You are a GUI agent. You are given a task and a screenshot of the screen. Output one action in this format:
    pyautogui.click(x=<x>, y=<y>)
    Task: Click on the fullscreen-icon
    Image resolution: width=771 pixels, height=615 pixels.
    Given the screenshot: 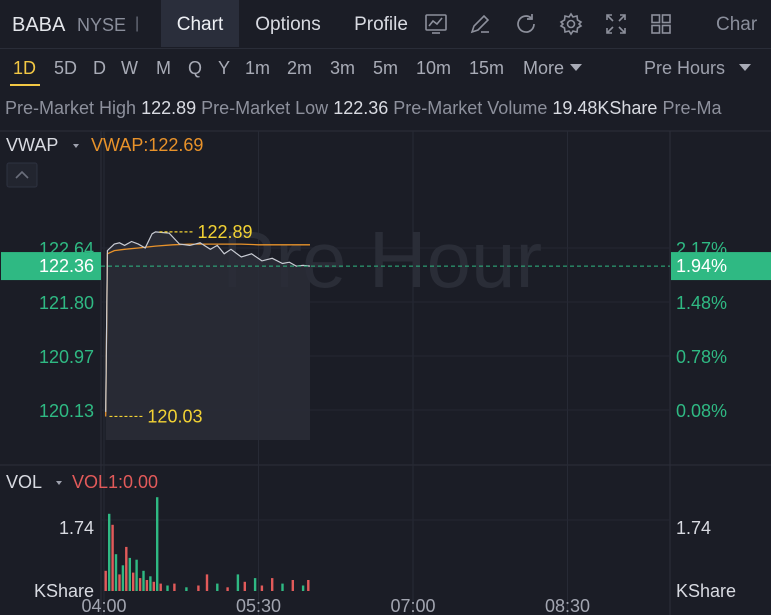 What is the action you would take?
    pyautogui.click(x=616, y=24)
    